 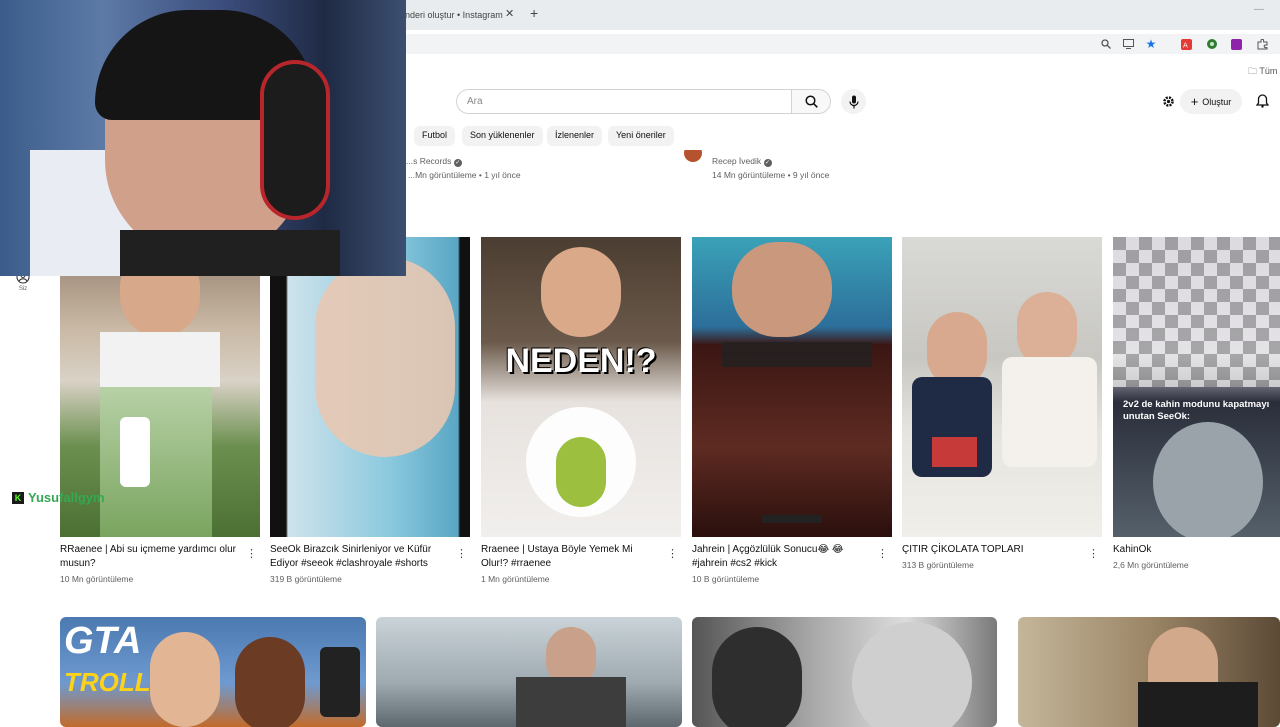 What do you see at coordinates (306, 579) in the screenshot?
I see `short-views-2: 319 B görüntüleme` at bounding box center [306, 579].